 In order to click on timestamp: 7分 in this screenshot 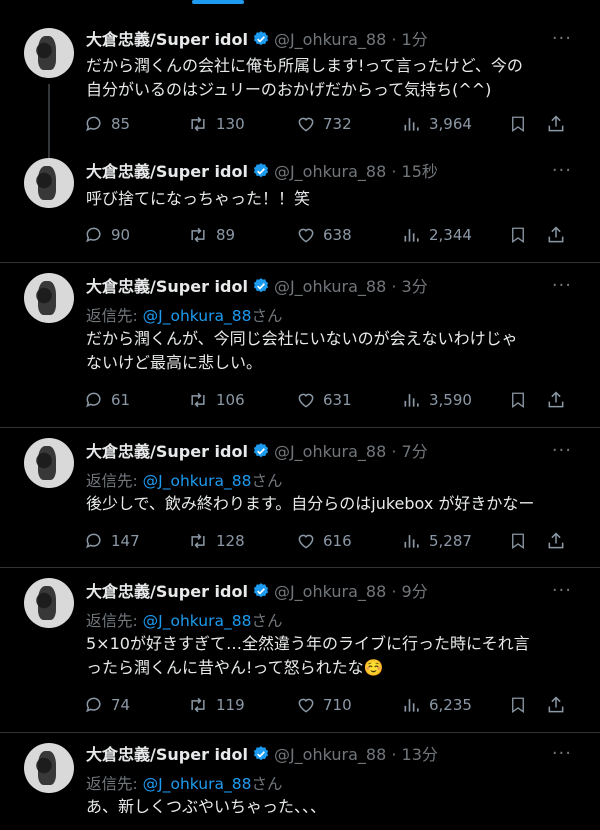, I will do `click(415, 451)`.